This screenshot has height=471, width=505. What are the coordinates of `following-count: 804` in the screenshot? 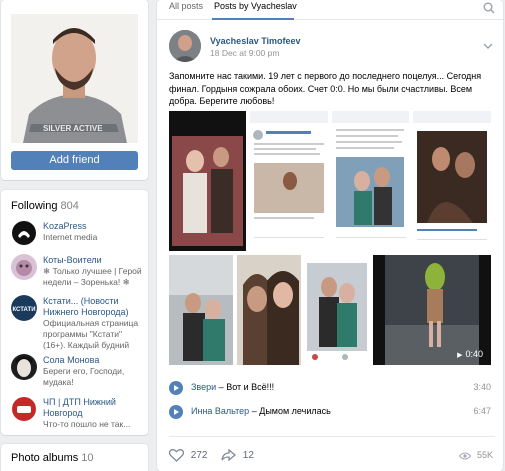 It's located at (69, 206).